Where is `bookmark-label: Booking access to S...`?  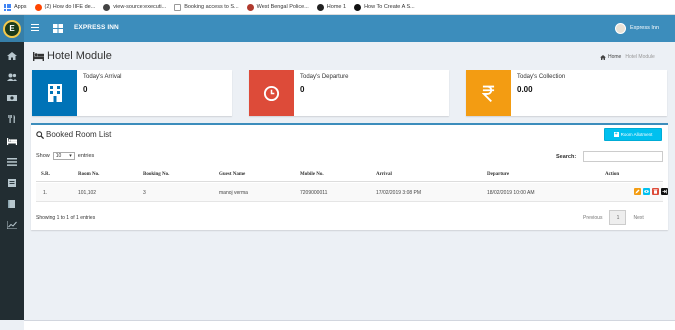
bookmark-label: Booking access to S... is located at coordinates (211, 7).